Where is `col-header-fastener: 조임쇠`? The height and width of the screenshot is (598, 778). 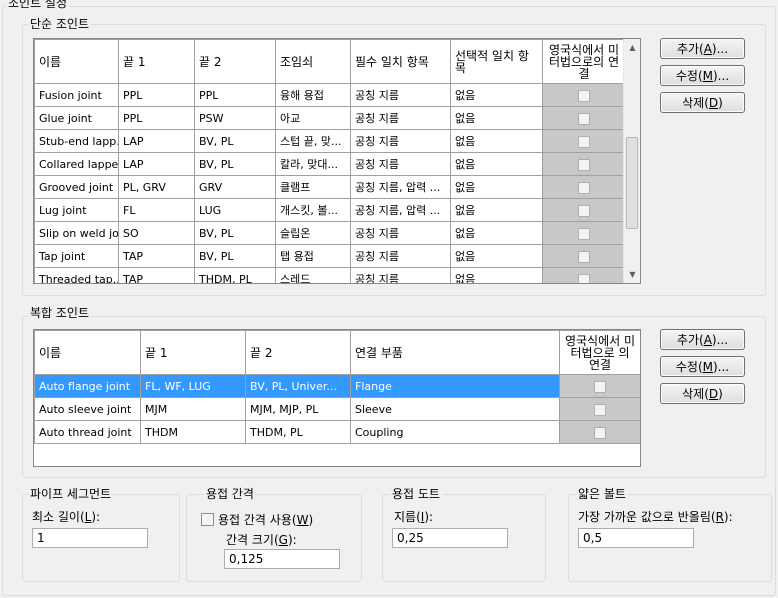 col-header-fastener: 조임쇠 is located at coordinates (313, 61).